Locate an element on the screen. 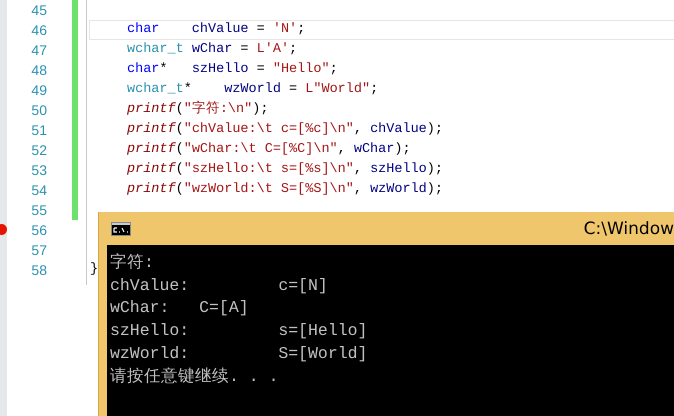 Image resolution: width=674 pixels, height=416 pixels. code-line: printf("wChar:\t C=[%C]\n", wChar); is located at coordinates (269, 150).